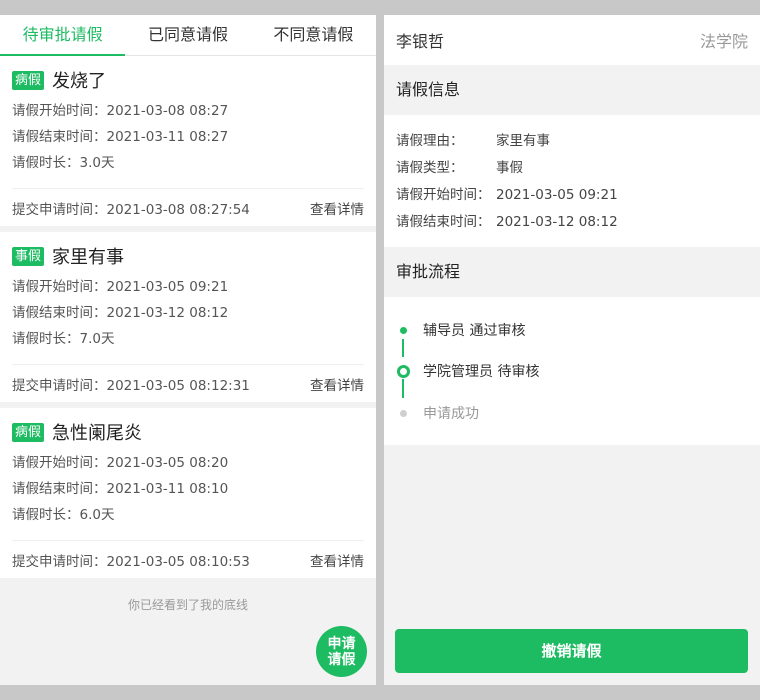 The width and height of the screenshot is (760, 700). Describe the element at coordinates (428, 271) in the screenshot. I see `approval-flow-heading: 审批流程` at that location.